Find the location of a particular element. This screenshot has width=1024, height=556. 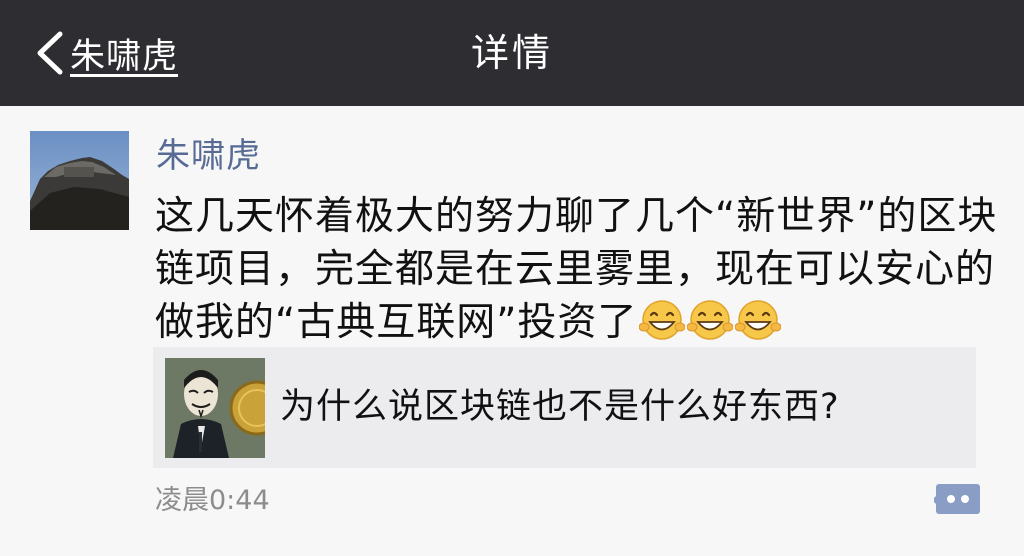

comment-button is located at coordinates (958, 501).